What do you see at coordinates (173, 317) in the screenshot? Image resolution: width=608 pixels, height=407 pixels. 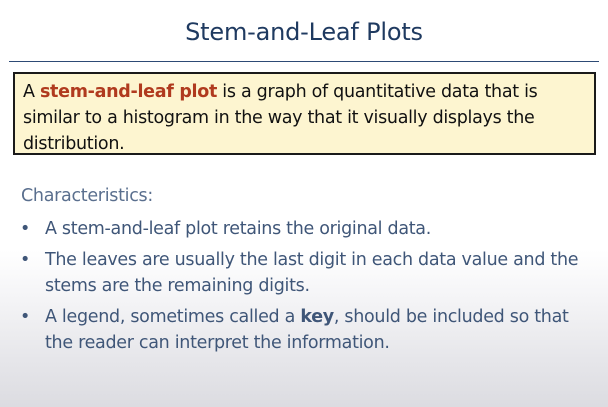 I see `bullet-text-before: A legend, sometimes called a` at bounding box center [173, 317].